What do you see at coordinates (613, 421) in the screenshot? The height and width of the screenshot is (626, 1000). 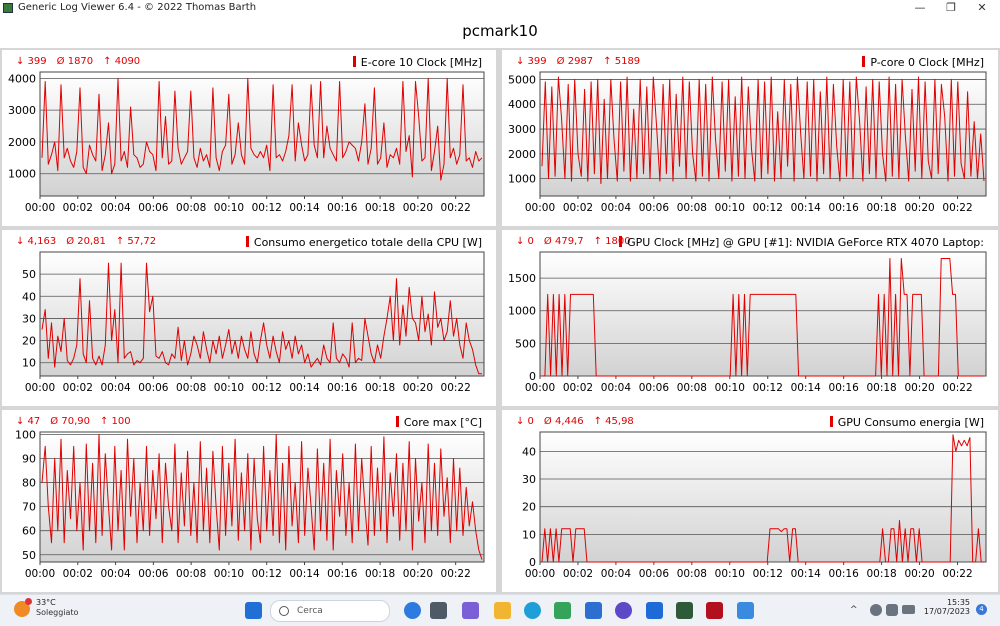 I see `stat-max: ↑ 45,98` at bounding box center [613, 421].